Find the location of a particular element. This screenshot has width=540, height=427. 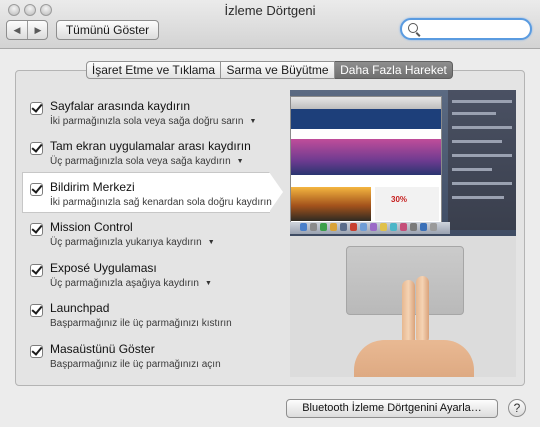

gesture-title: Mission Control is located at coordinates (91, 227).